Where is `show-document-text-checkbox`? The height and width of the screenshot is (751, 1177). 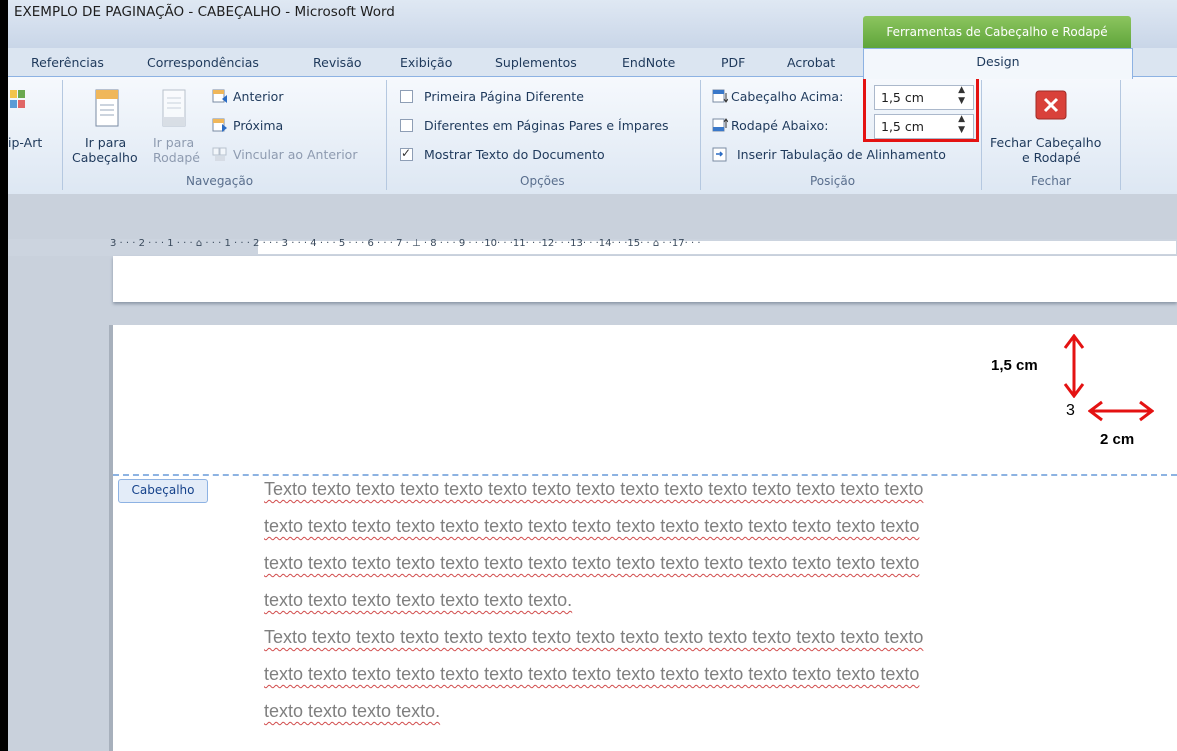 show-document-text-checkbox is located at coordinates (406, 153).